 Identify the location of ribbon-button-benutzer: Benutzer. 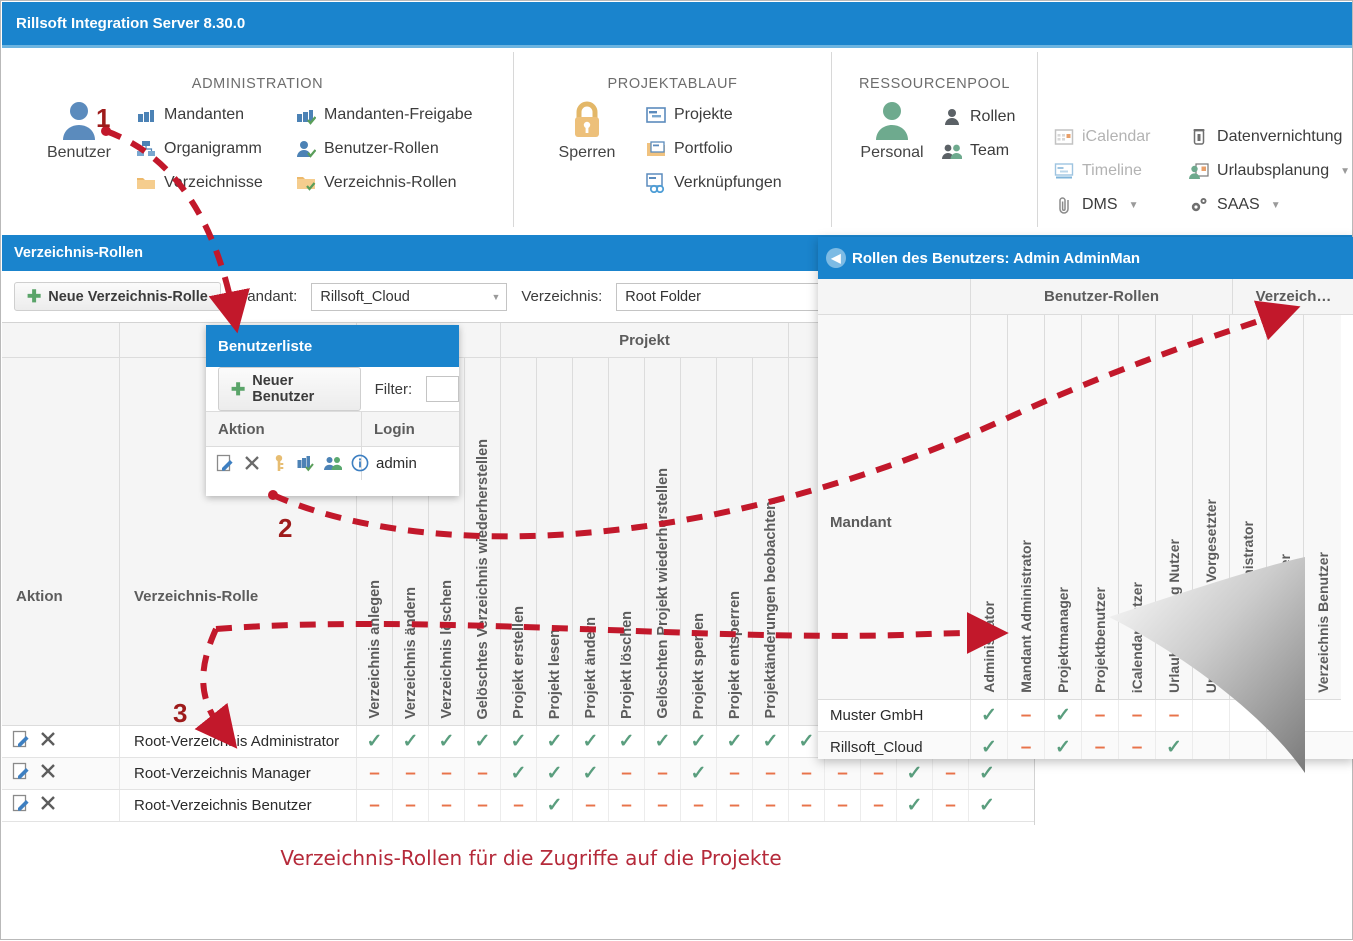
(79, 145).